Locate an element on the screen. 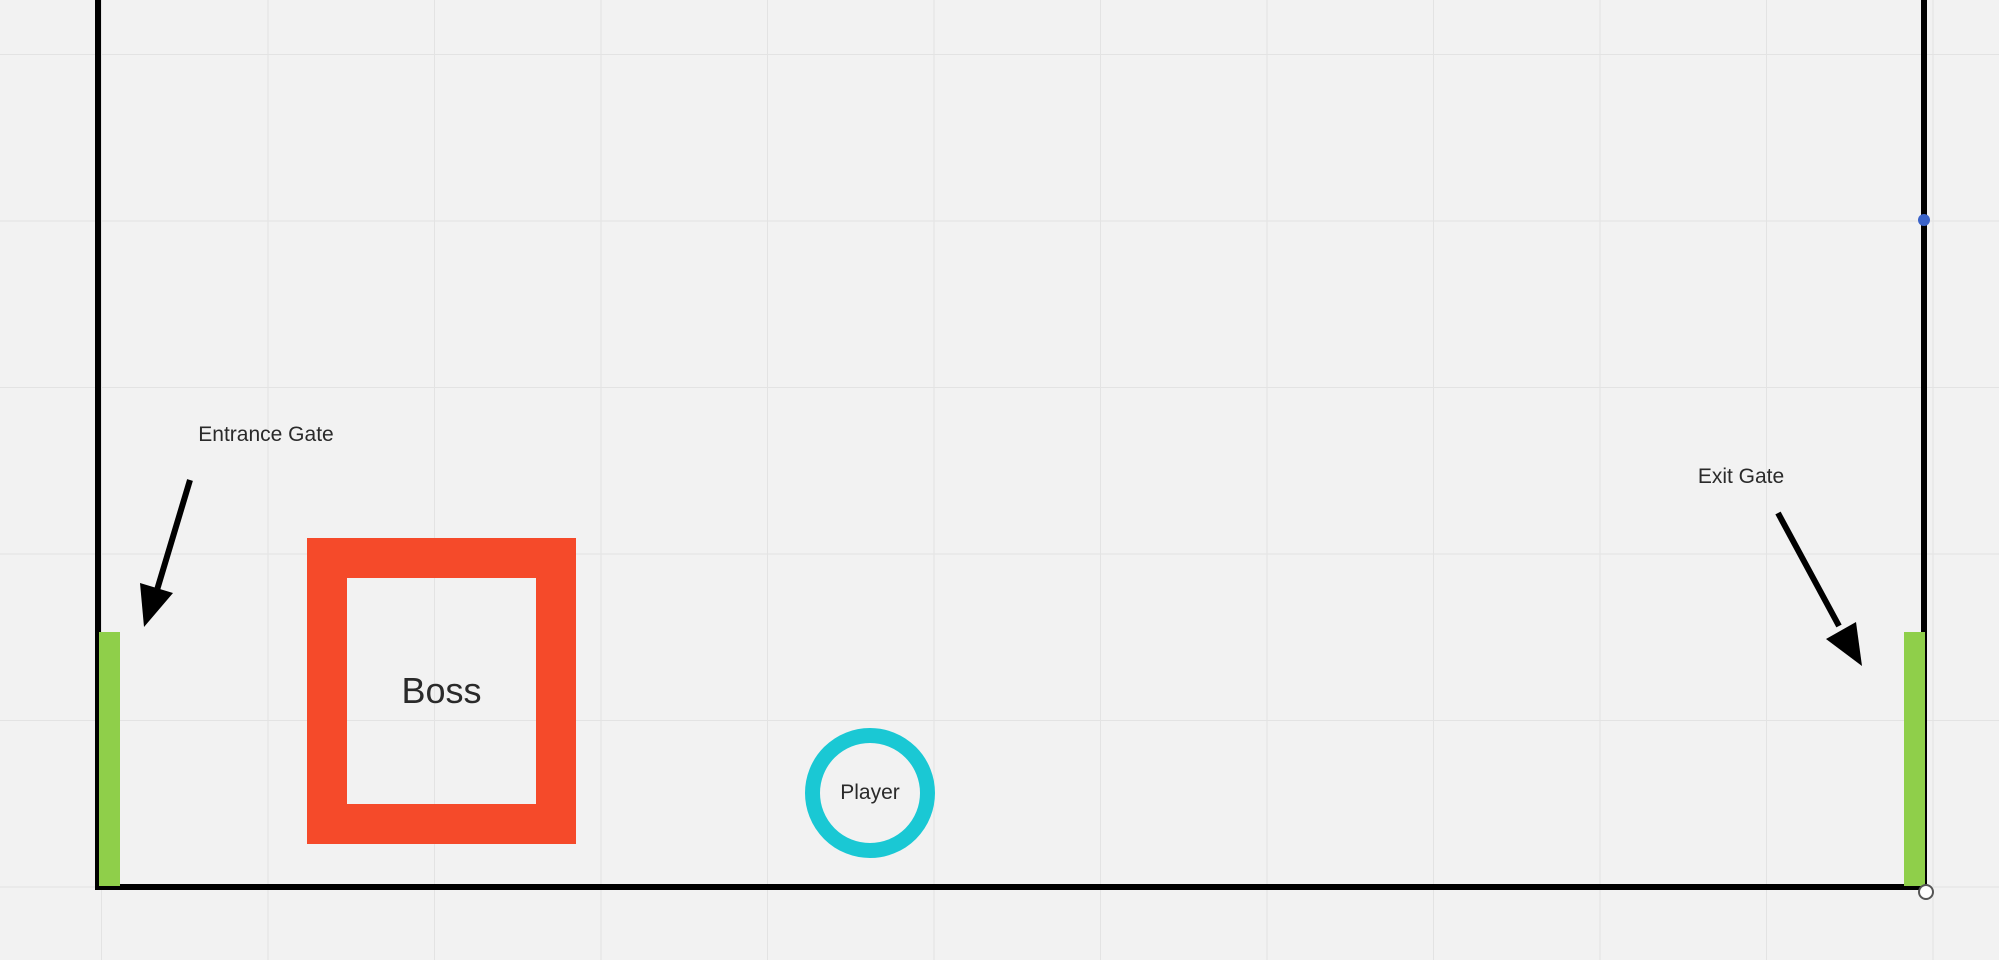 The width and height of the screenshot is (1999, 960). exit-arrow-head is located at coordinates (1844, 644).